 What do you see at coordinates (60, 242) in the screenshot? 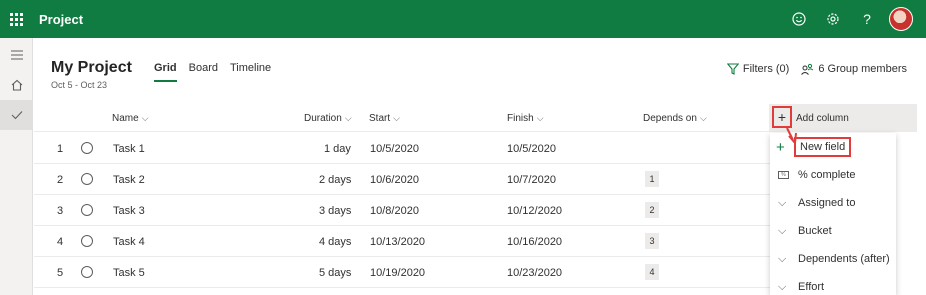
I see `row-number: 4` at bounding box center [60, 242].